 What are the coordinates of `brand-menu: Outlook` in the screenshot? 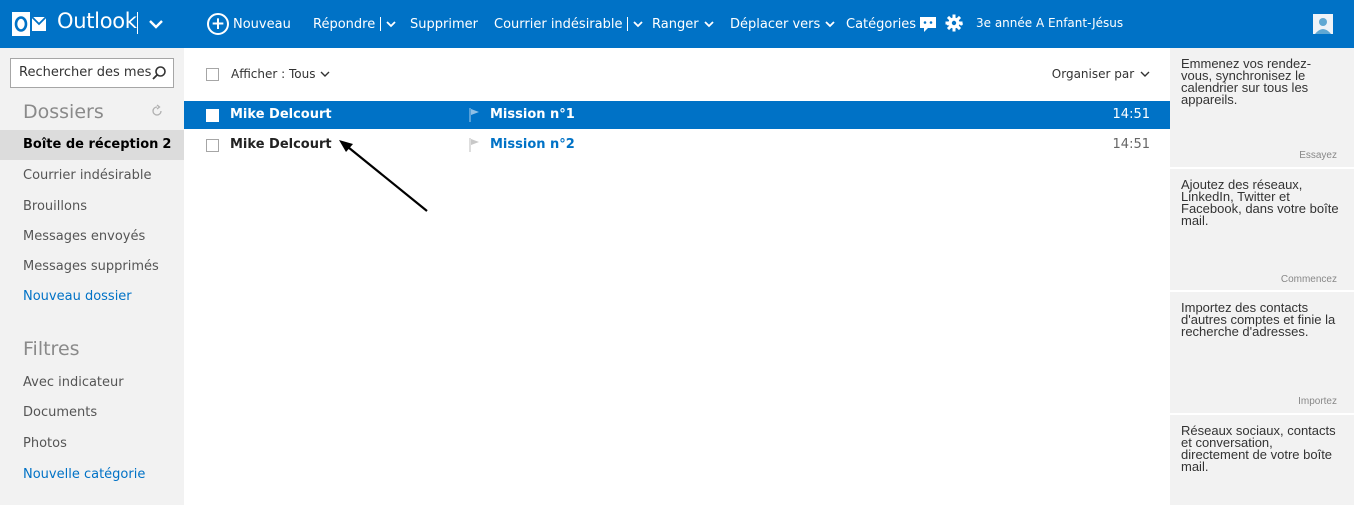 It's located at (92, 24).